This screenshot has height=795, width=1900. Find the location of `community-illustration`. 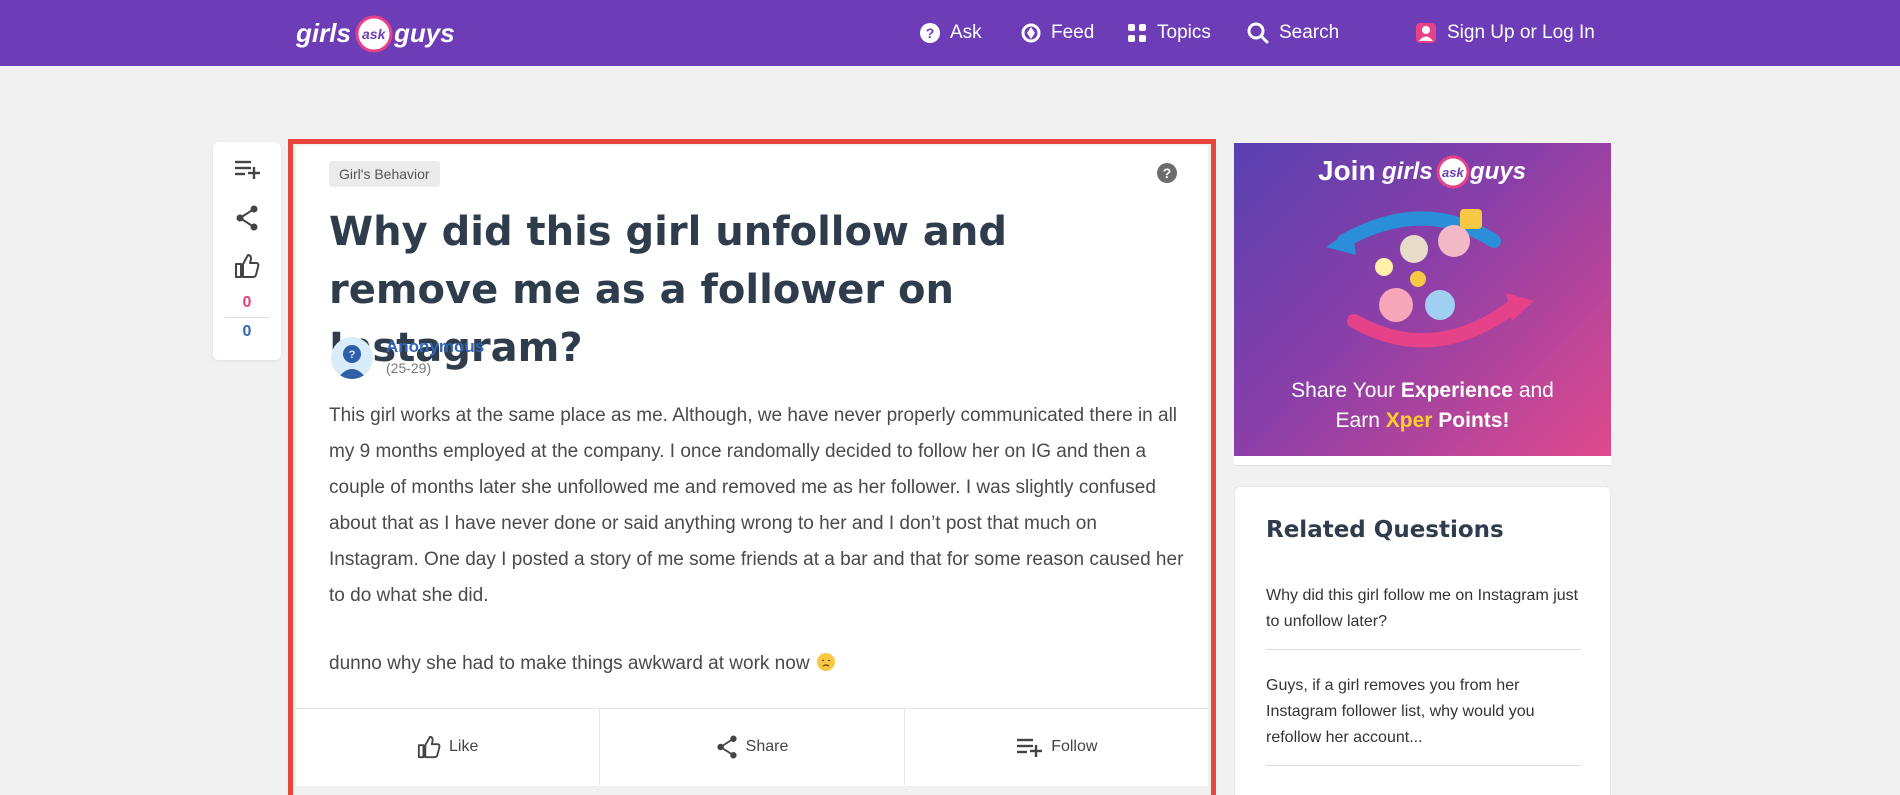

community-illustration is located at coordinates (1430, 278).